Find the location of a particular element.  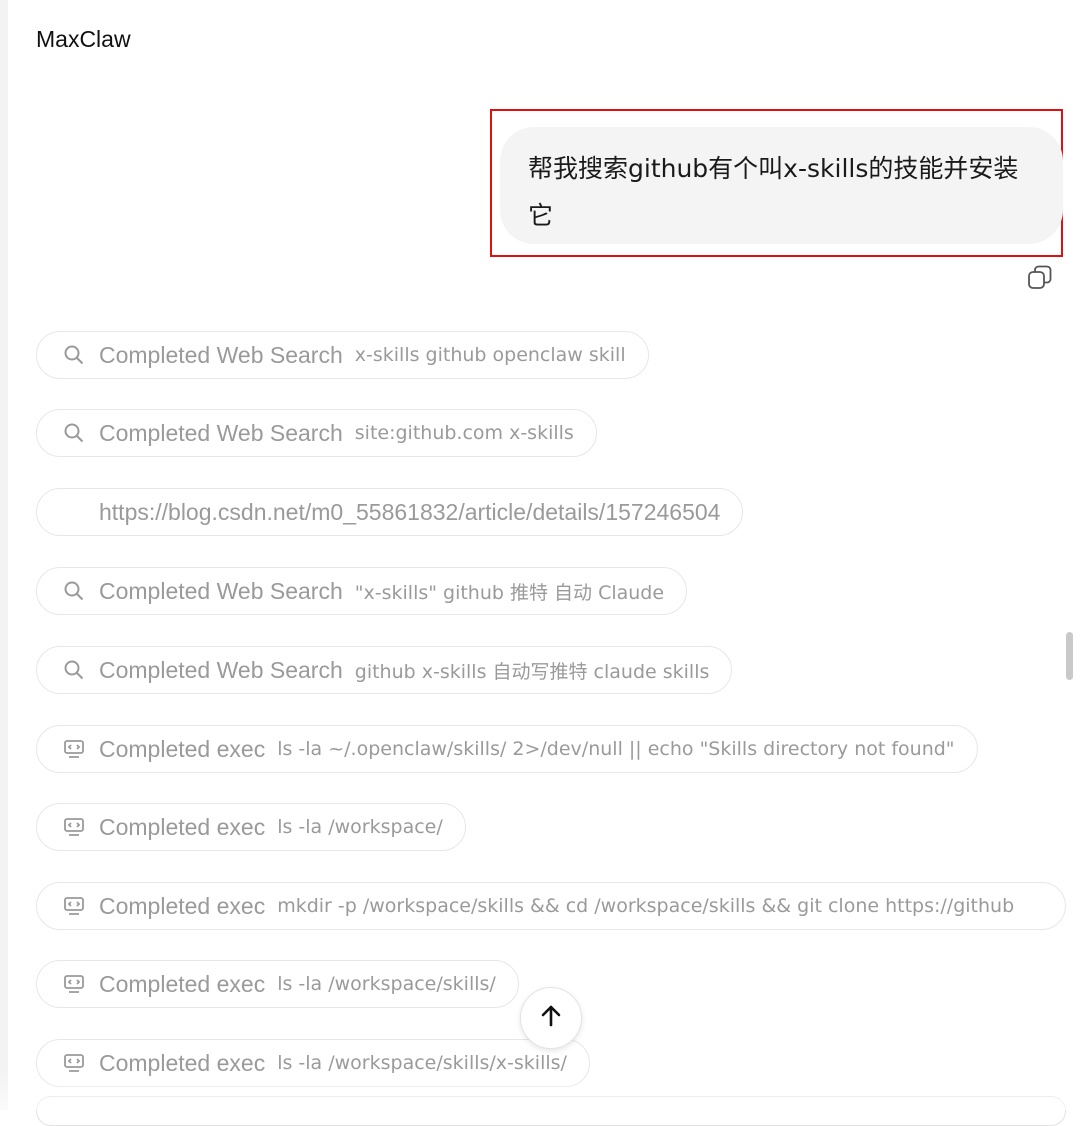

arrow-up-icon is located at coordinates (551, 1018).